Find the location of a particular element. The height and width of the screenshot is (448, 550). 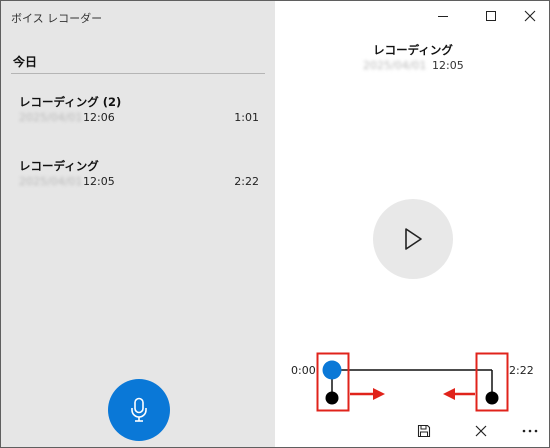

minimize-icon is located at coordinates (443, 16).